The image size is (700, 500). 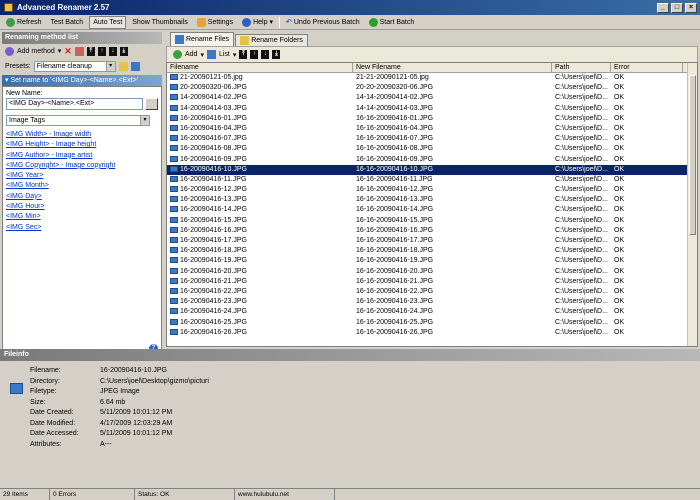 I want to click on column-header-path: Path, so click(x=581, y=67).